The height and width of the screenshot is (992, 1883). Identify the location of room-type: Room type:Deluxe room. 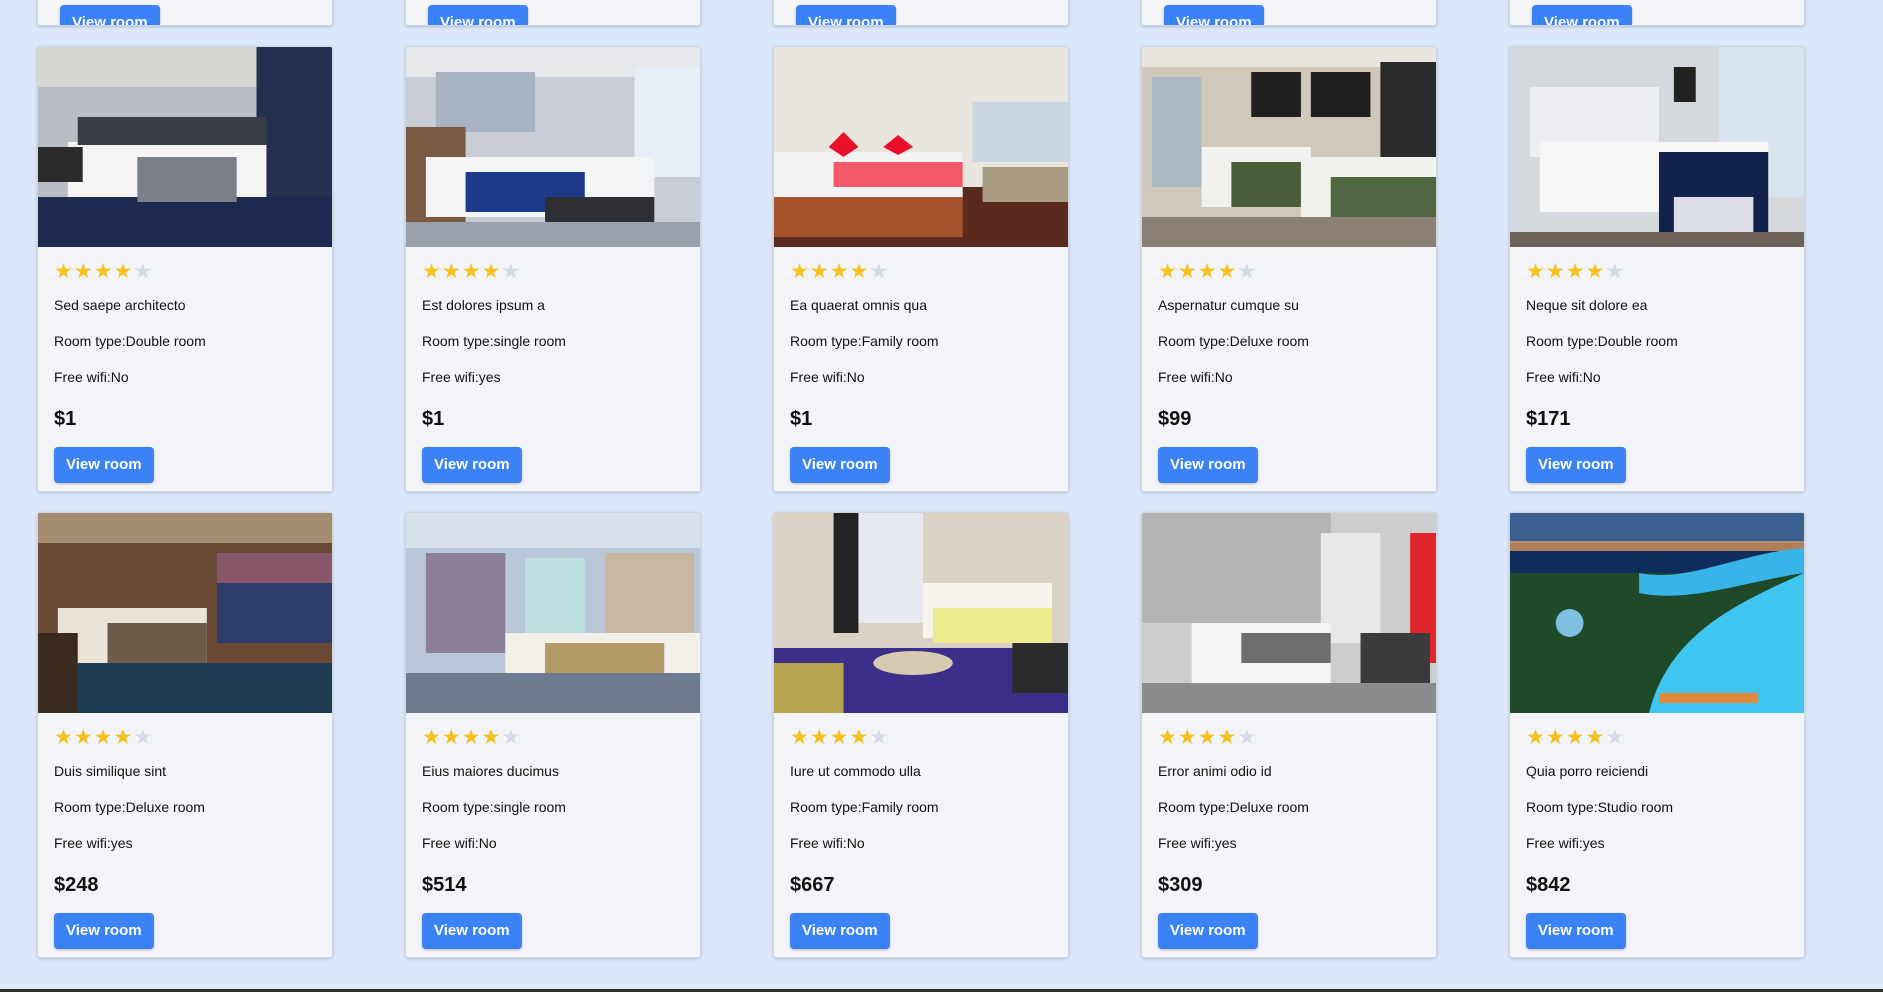
(129, 807).